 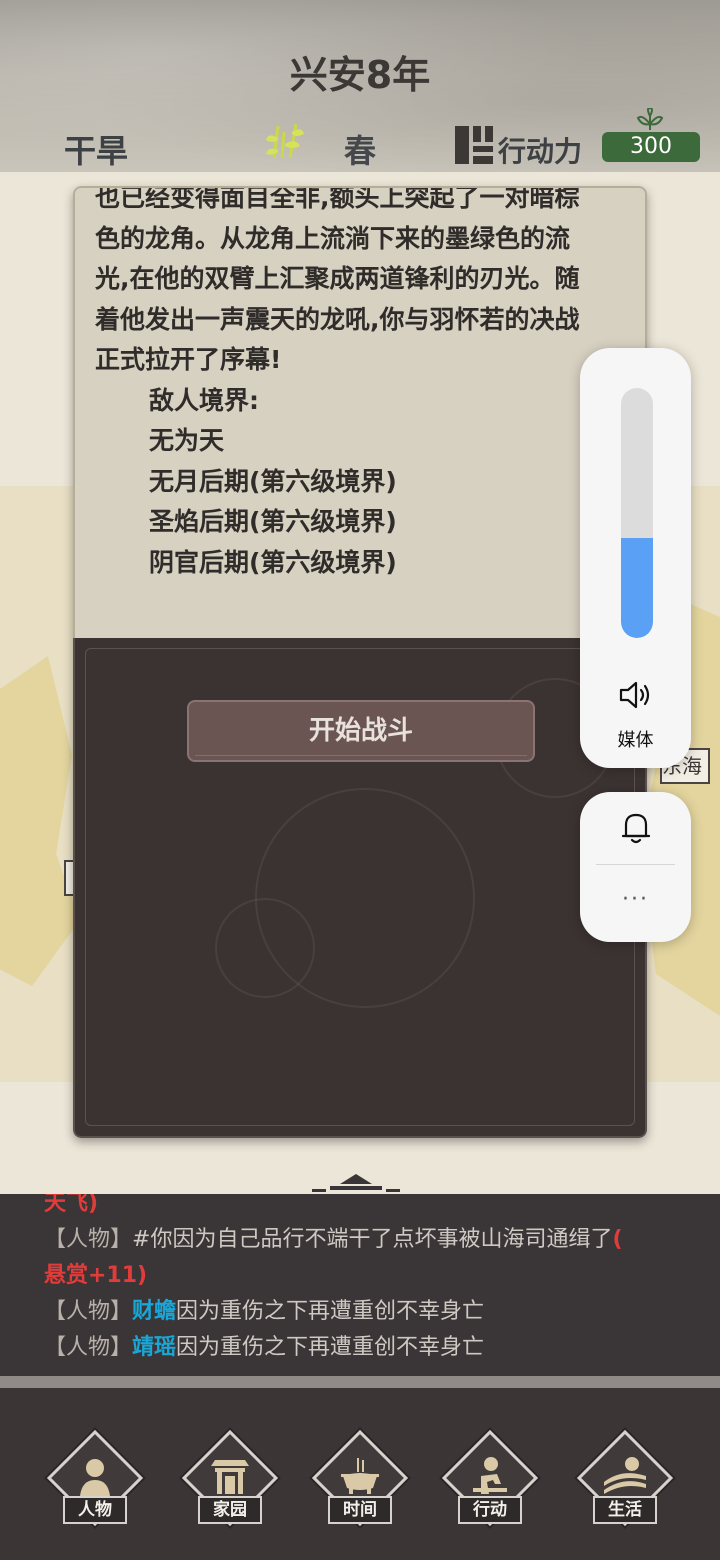 What do you see at coordinates (635, 740) in the screenshot?
I see `volume-label: 媒体` at bounding box center [635, 740].